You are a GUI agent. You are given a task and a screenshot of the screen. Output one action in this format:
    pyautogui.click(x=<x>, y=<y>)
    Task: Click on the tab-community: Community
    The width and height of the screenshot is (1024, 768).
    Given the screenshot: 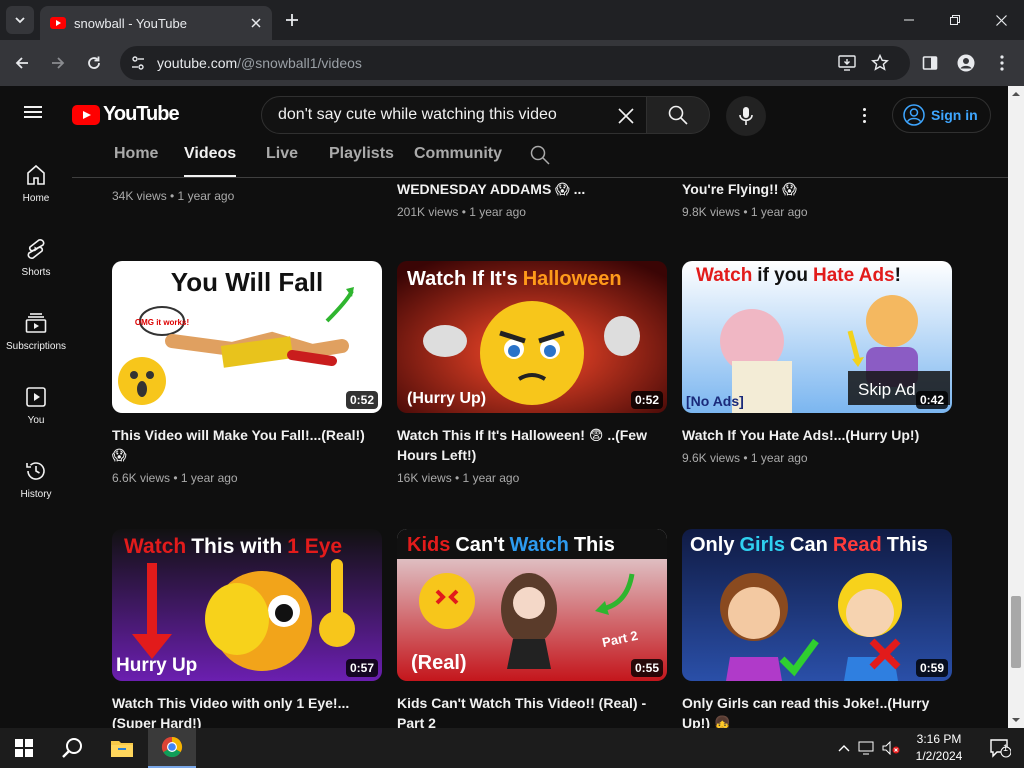 What is the action you would take?
    pyautogui.click(x=458, y=154)
    